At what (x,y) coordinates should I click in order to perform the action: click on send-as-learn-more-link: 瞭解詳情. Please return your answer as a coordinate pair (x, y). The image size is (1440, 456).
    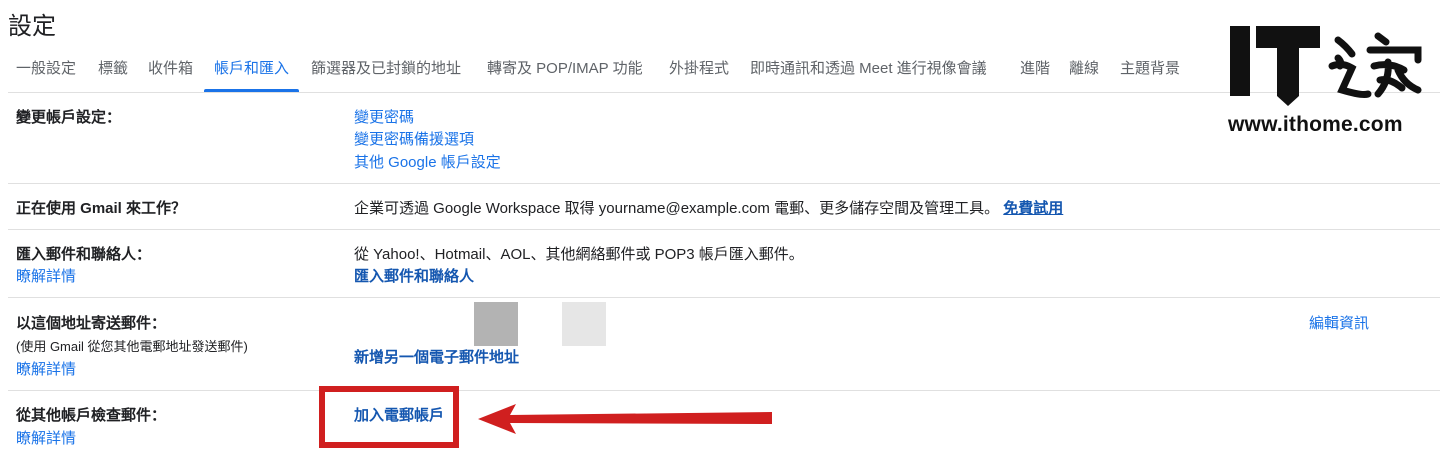
    Looking at the image, I should click on (46, 368).